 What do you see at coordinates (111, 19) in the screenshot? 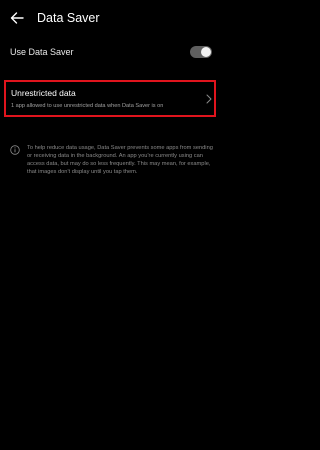
I see `app-header: Data Saver` at bounding box center [111, 19].